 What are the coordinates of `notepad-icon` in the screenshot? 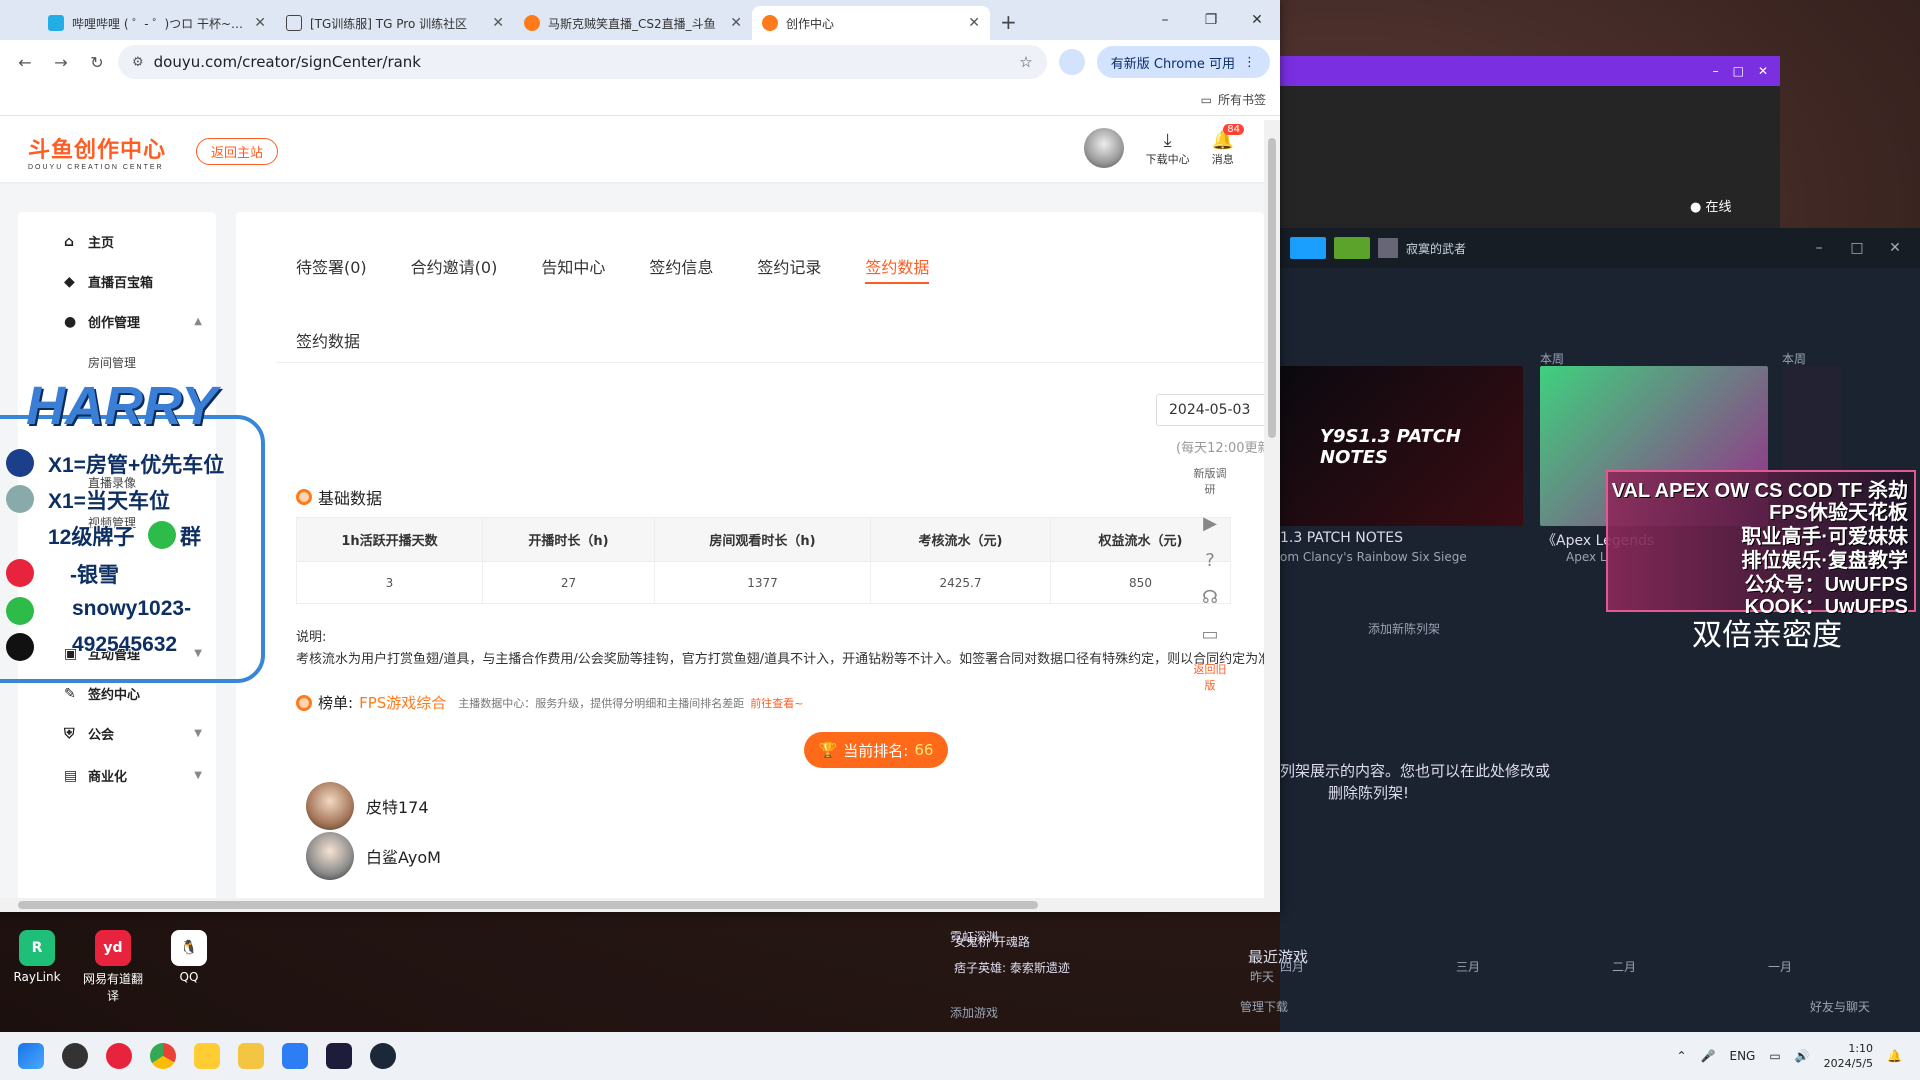 It's located at (295, 1056).